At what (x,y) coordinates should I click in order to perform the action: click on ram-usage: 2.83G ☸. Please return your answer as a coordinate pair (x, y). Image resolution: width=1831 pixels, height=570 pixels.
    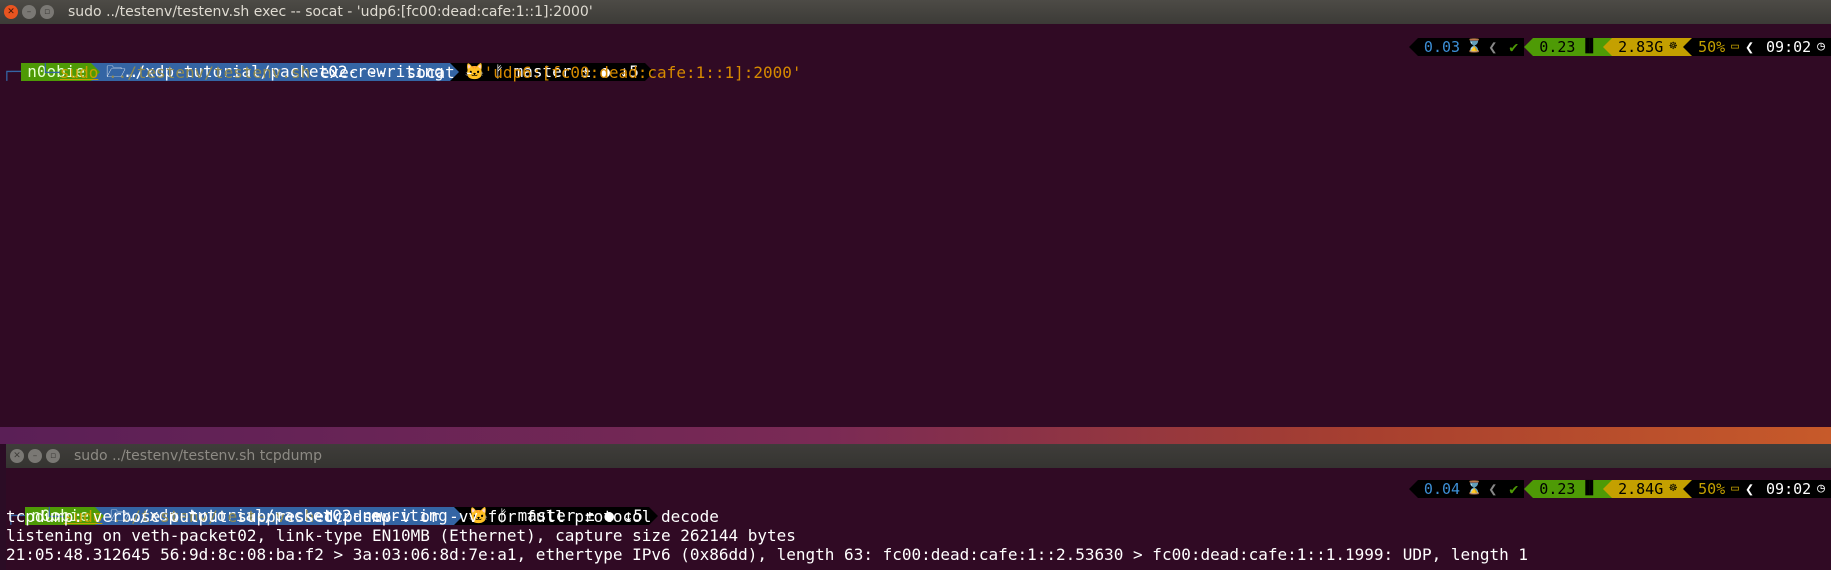
    Looking at the image, I should click on (1648, 47).